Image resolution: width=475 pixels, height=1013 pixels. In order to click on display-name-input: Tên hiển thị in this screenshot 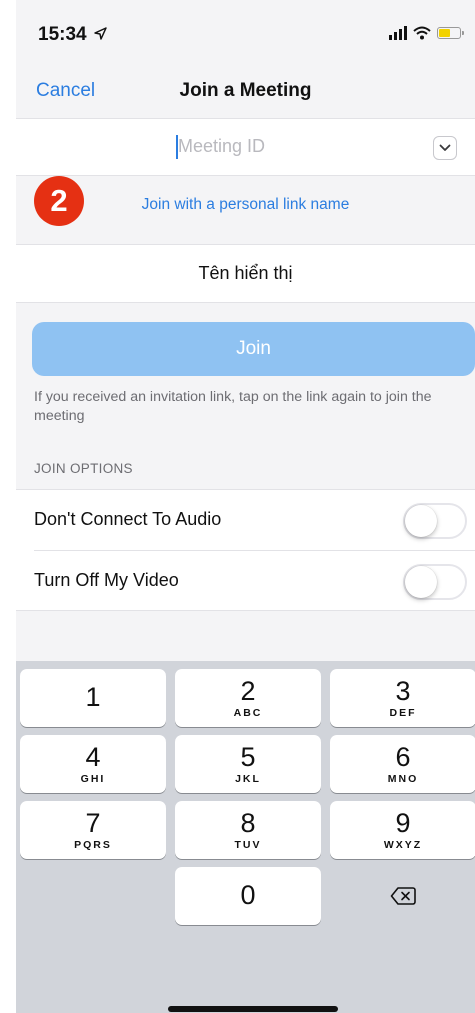, I will do `click(245, 273)`.